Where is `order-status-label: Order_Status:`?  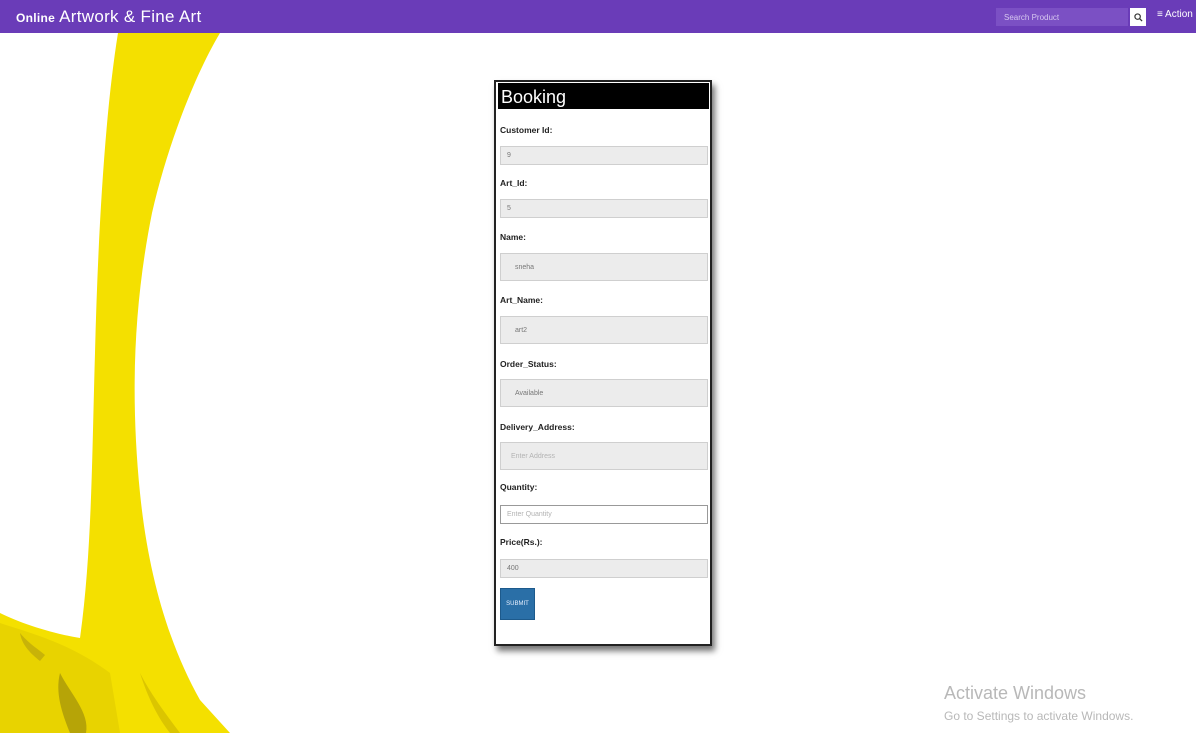 order-status-label: Order_Status: is located at coordinates (528, 364).